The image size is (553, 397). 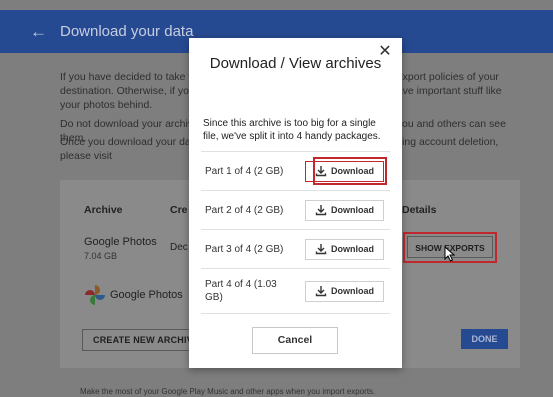 I want to click on package-row: Part 3 of 4 (2 GB) Download, so click(x=295, y=248).